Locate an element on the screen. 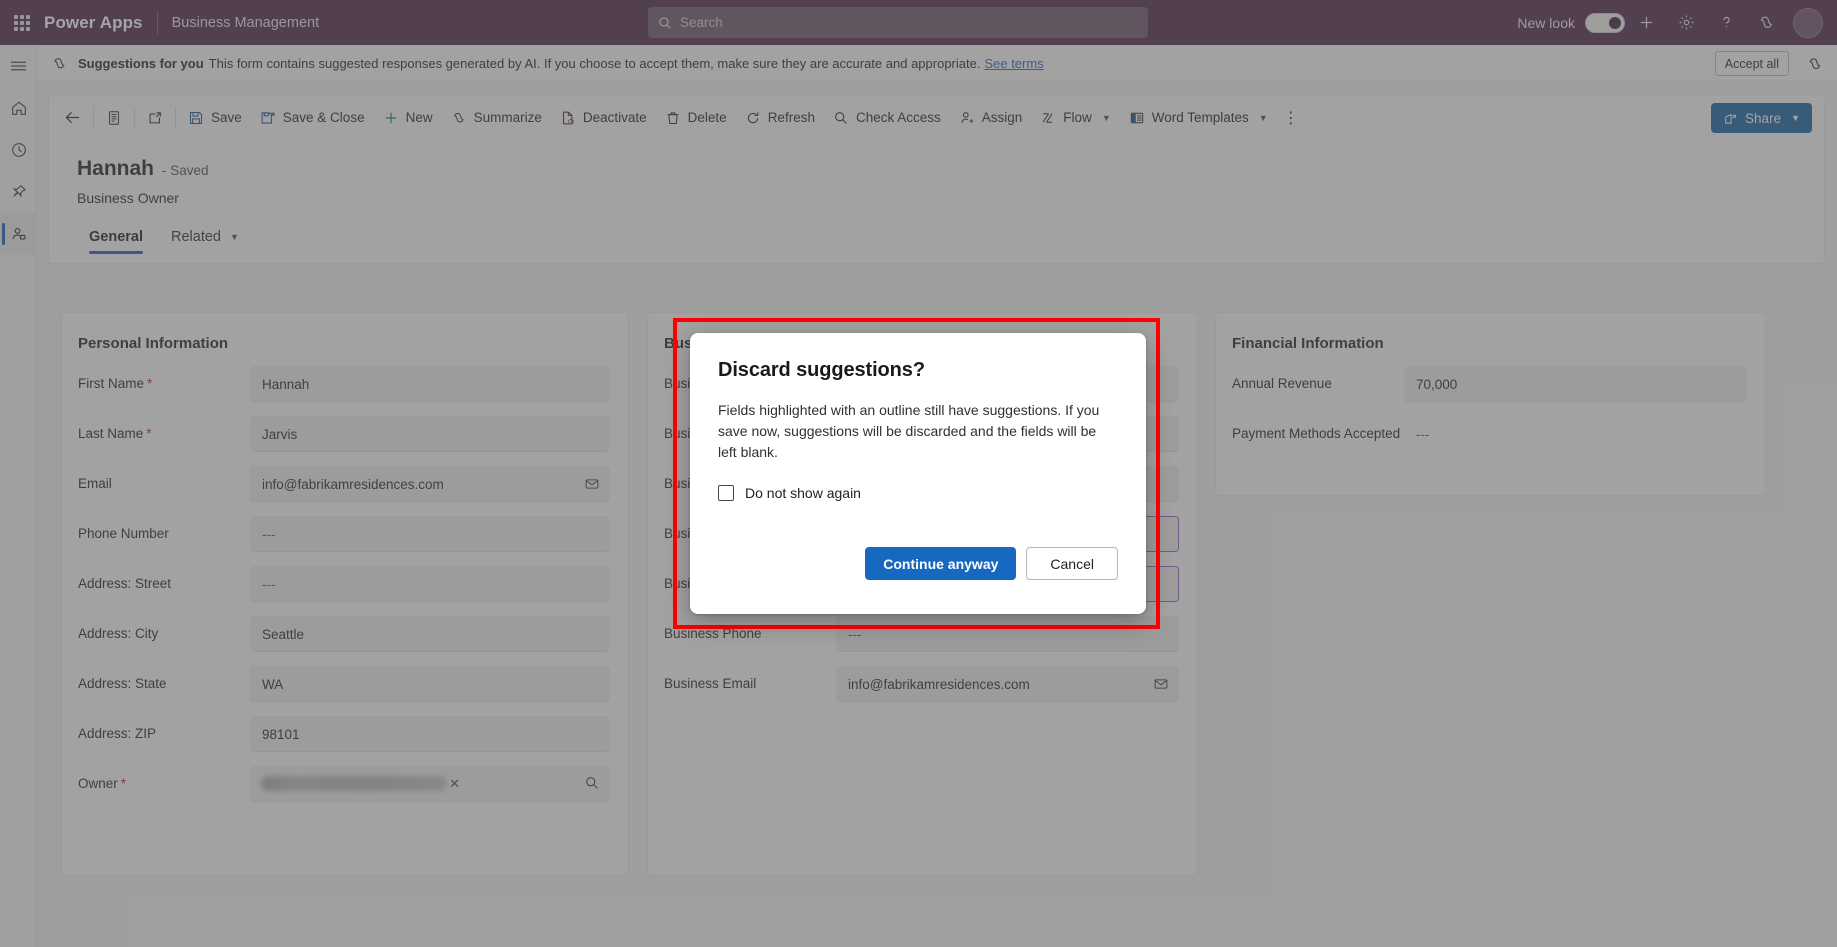  field-annual-revenue: Annual Revenue 70,000 is located at coordinates (1490, 384).